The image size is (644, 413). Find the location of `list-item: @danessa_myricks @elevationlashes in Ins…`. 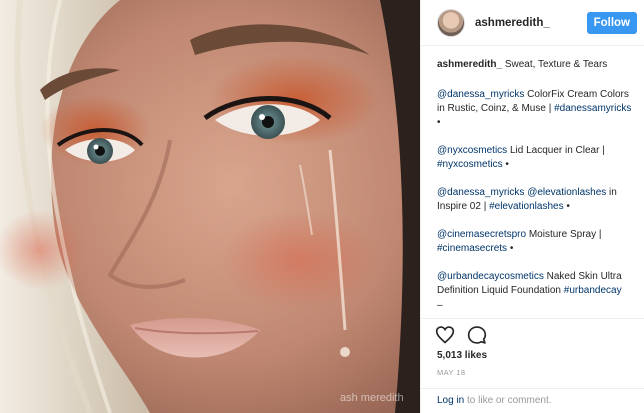

list-item: @danessa_myricks @elevationlashes in Ins… is located at coordinates (537, 200).